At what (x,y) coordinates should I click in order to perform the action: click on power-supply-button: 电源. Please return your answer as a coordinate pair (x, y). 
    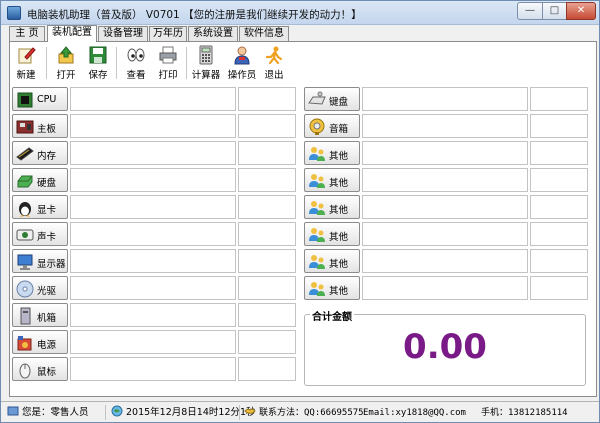
    Looking at the image, I should click on (40, 342).